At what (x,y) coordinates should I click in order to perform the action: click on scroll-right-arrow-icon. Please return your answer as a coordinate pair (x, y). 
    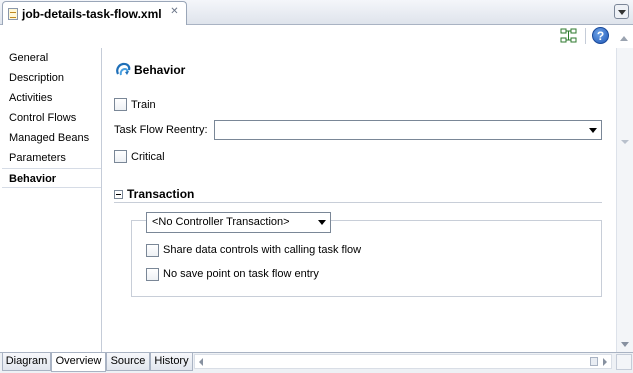
    Looking at the image, I should click on (605, 362).